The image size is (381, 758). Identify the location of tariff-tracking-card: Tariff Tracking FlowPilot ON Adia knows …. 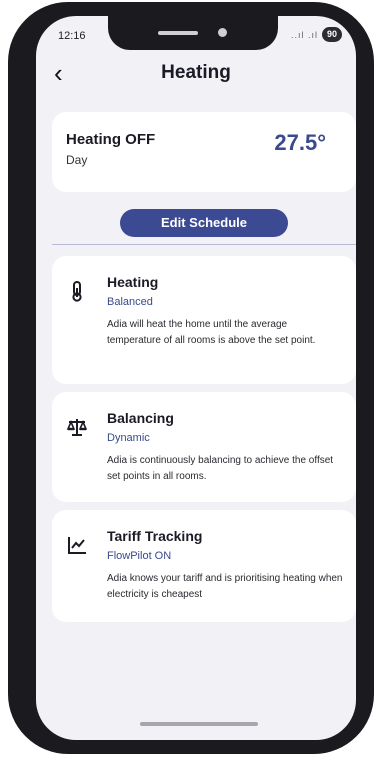
(204, 566).